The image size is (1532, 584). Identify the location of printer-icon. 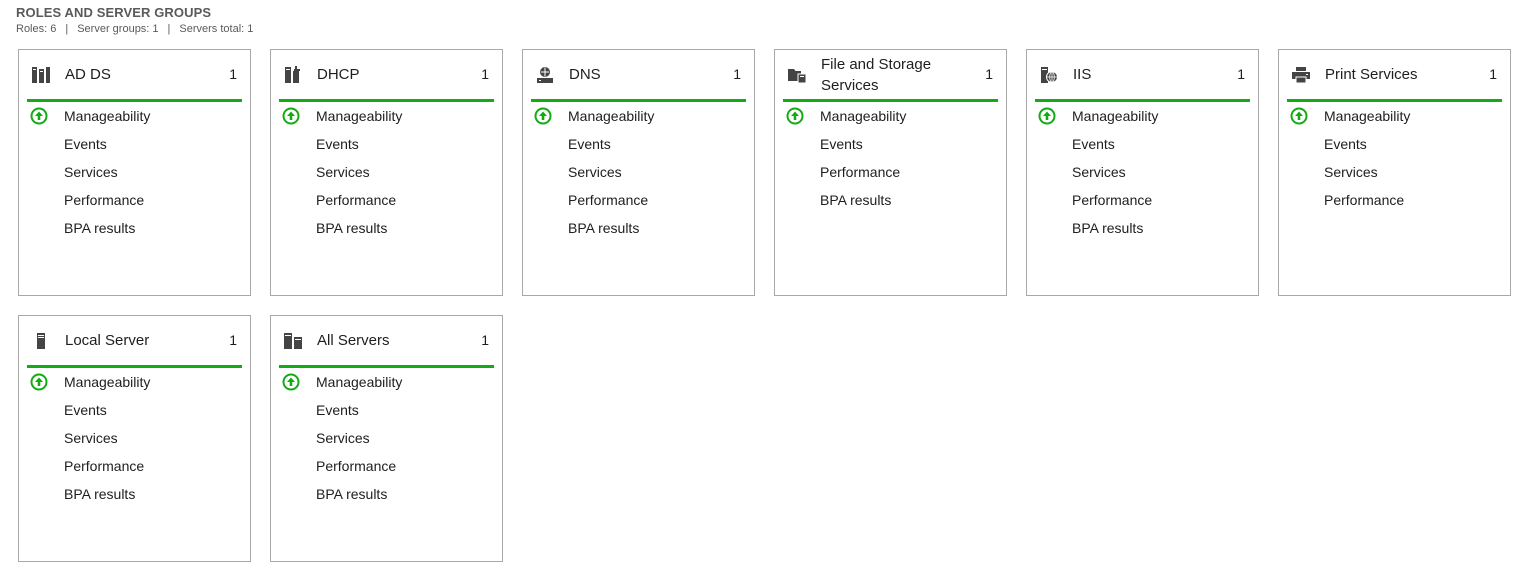
(1301, 75).